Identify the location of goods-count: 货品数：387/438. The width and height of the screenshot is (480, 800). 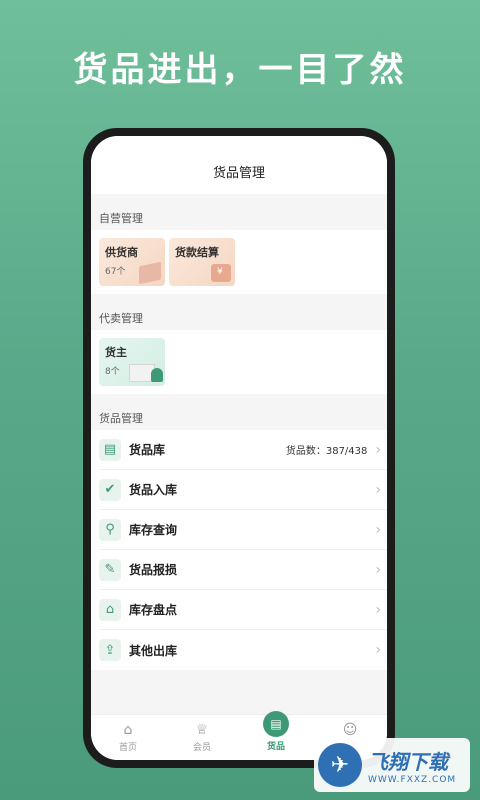
(326, 451).